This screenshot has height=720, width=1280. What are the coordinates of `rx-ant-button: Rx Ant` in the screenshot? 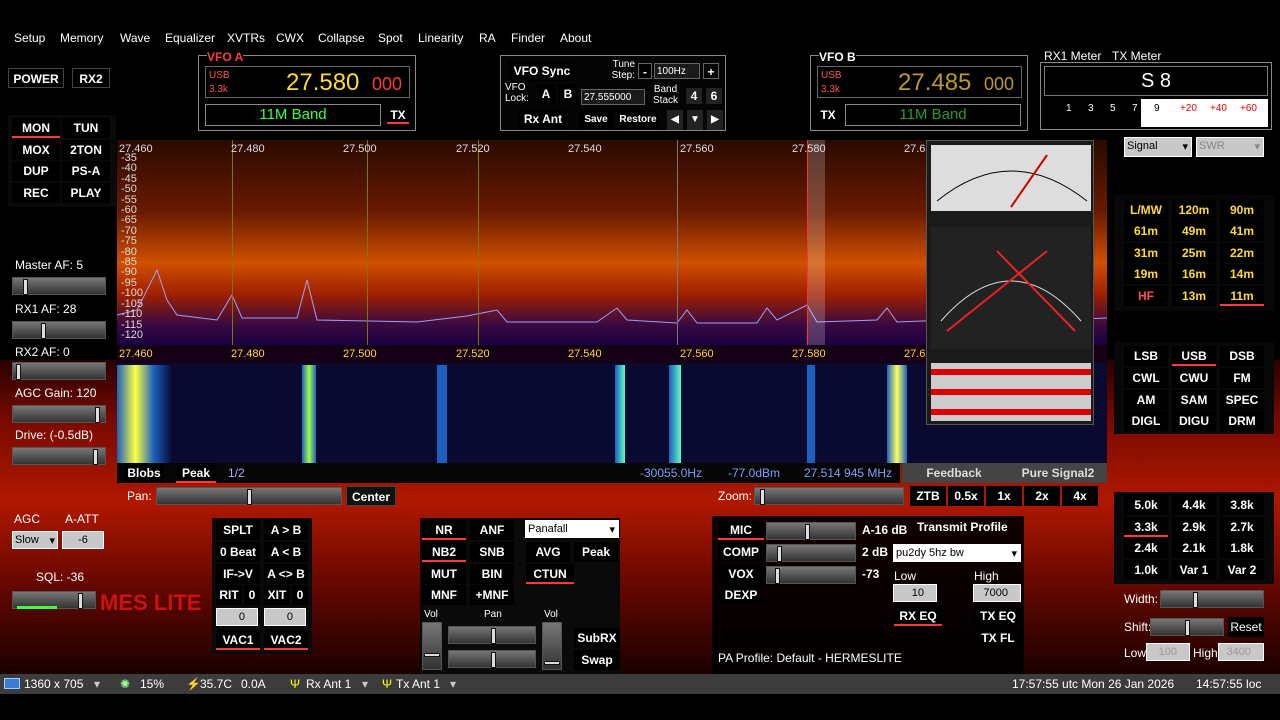 It's located at (543, 119).